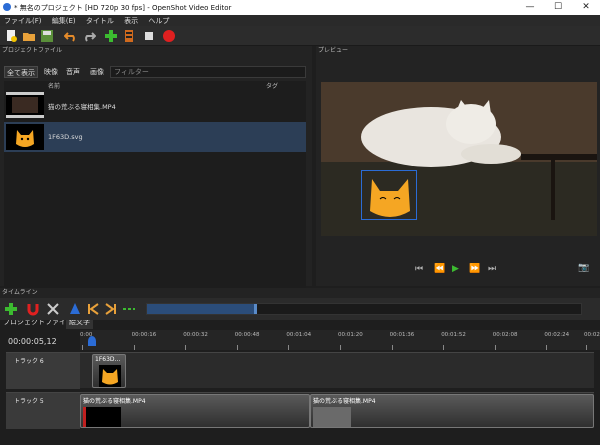 The height and width of the screenshot is (445, 600). What do you see at coordinates (558, 7) in the screenshot?
I see `maximize-button: ☐` at bounding box center [558, 7].